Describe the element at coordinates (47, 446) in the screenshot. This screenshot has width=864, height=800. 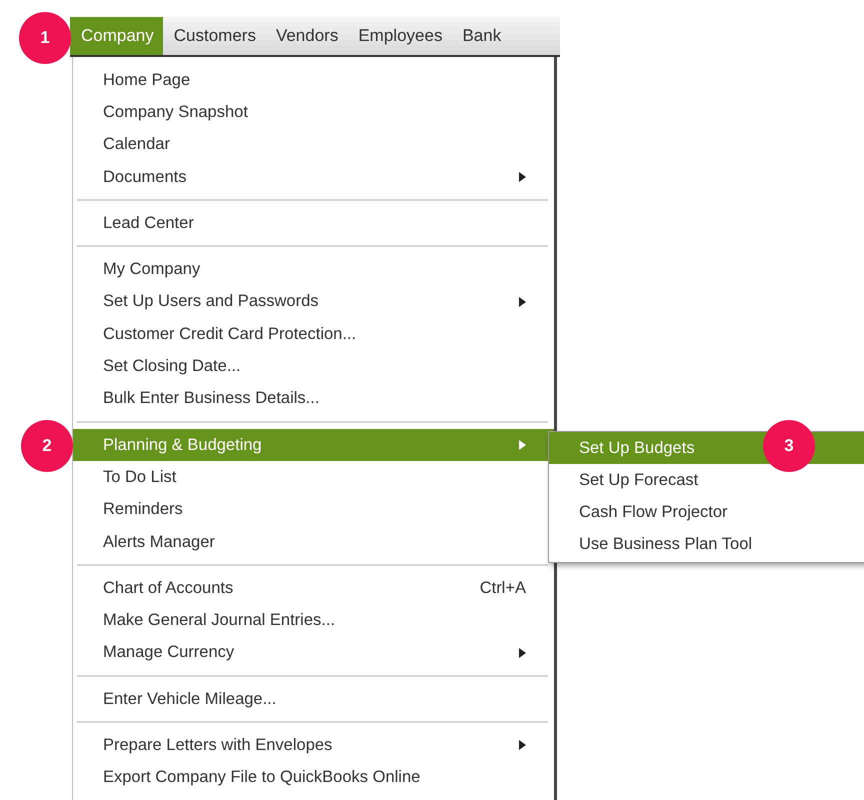
I see `step-badge: 2` at that location.